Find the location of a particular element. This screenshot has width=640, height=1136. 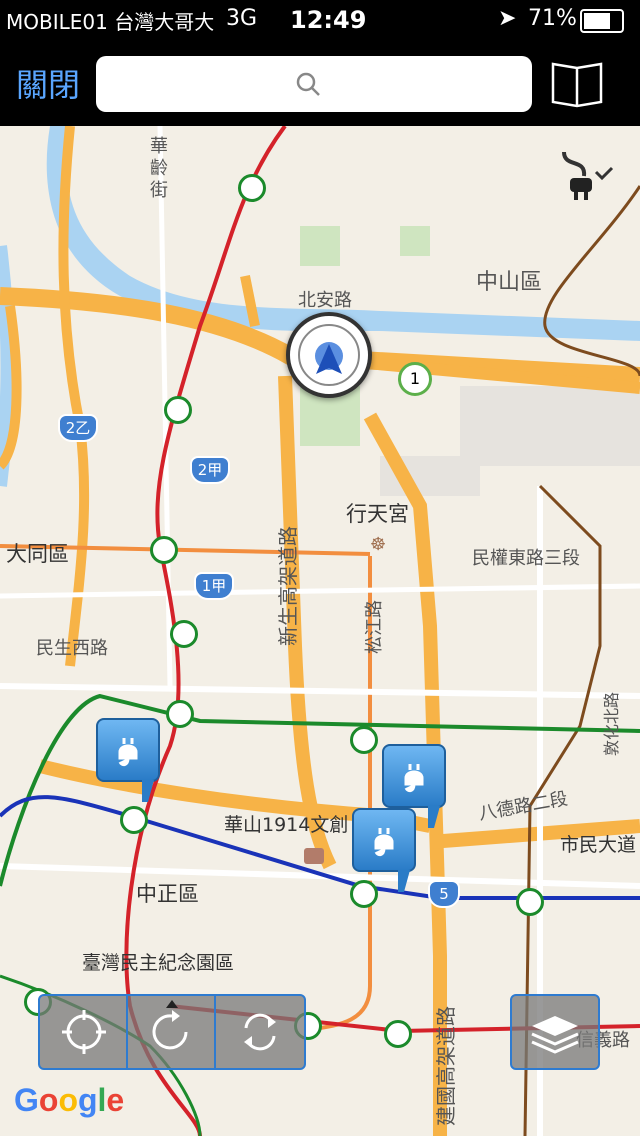

map-control-bar is located at coordinates (172, 1032).